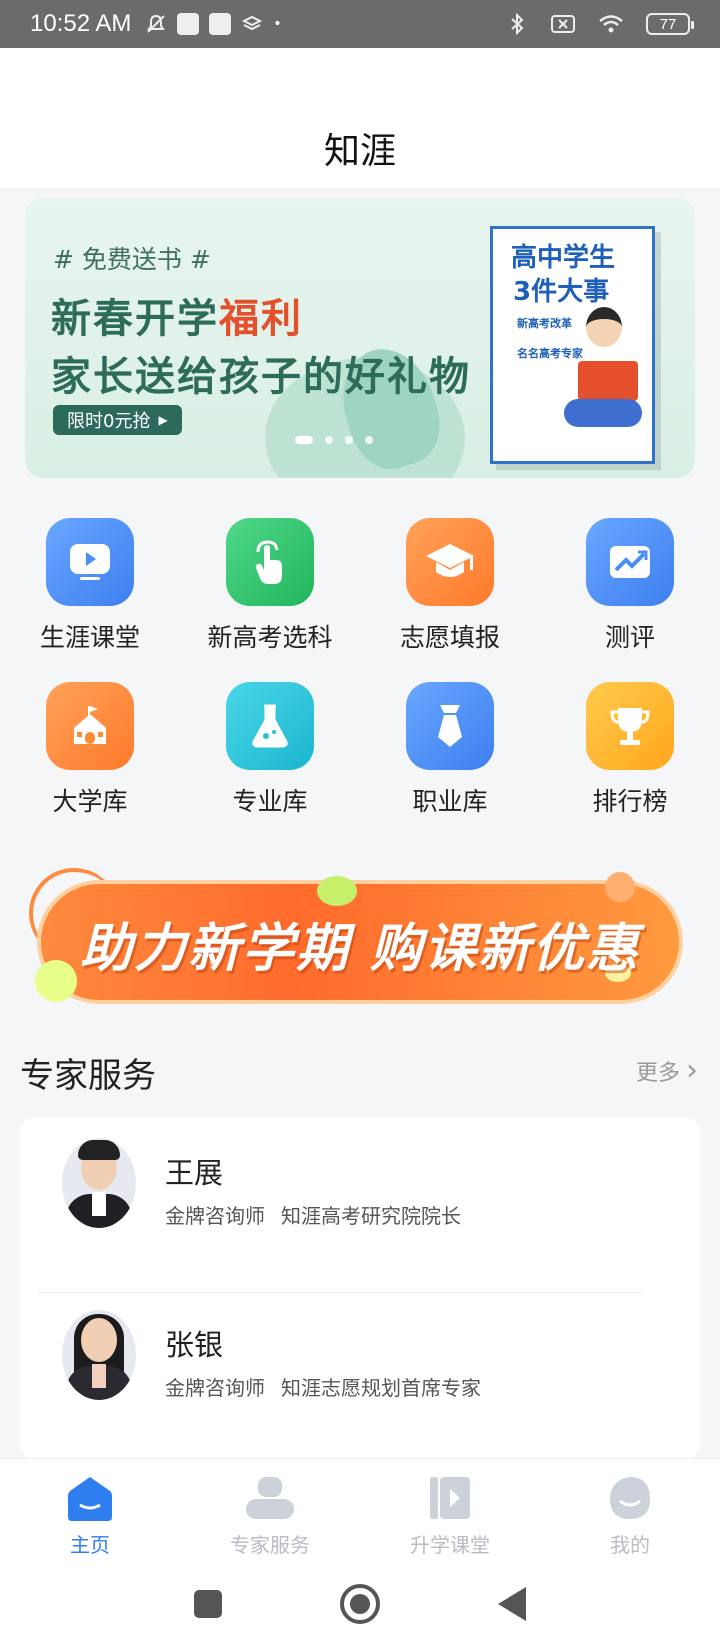 The height and width of the screenshot is (1650, 720). I want to click on expert-name: 张银, so click(194, 1345).